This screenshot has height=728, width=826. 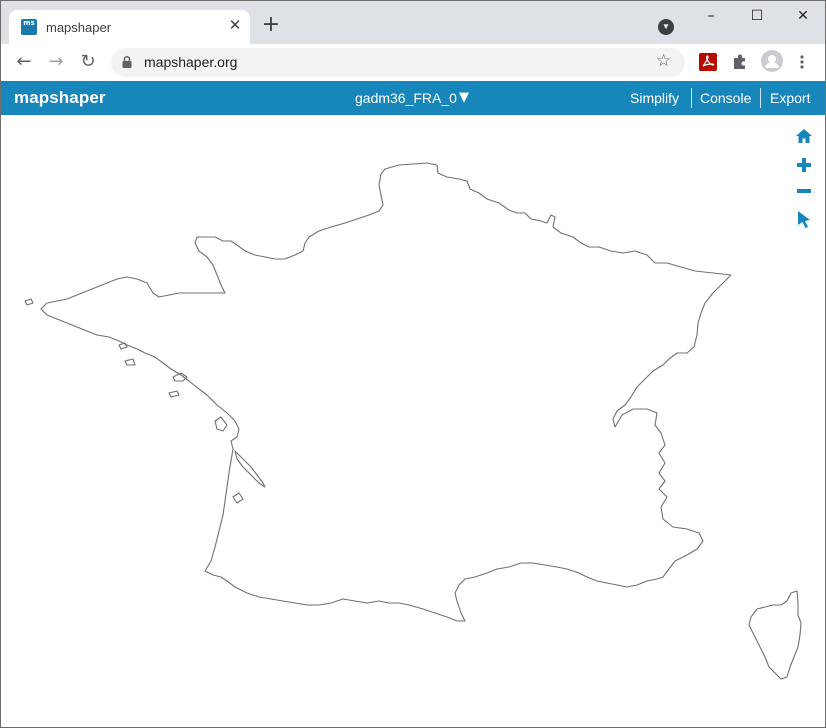 I want to click on address-bar: mapshaper.org ☆, so click(x=398, y=62).